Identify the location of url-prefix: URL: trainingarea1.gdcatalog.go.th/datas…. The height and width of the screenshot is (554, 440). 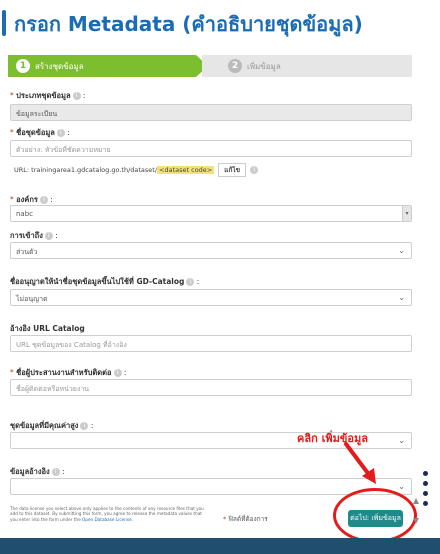
(86, 170).